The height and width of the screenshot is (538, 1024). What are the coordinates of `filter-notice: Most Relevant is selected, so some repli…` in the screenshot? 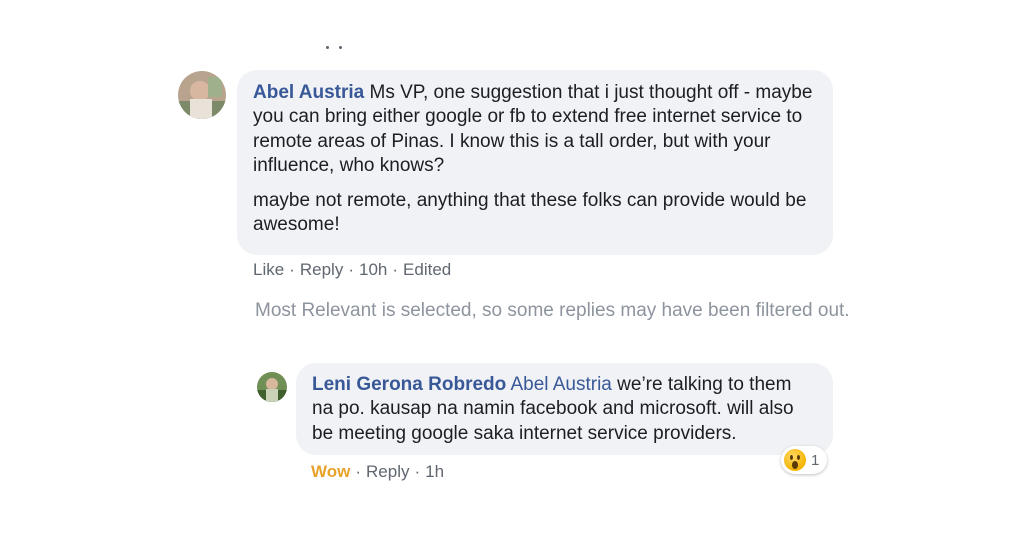 It's located at (552, 310).